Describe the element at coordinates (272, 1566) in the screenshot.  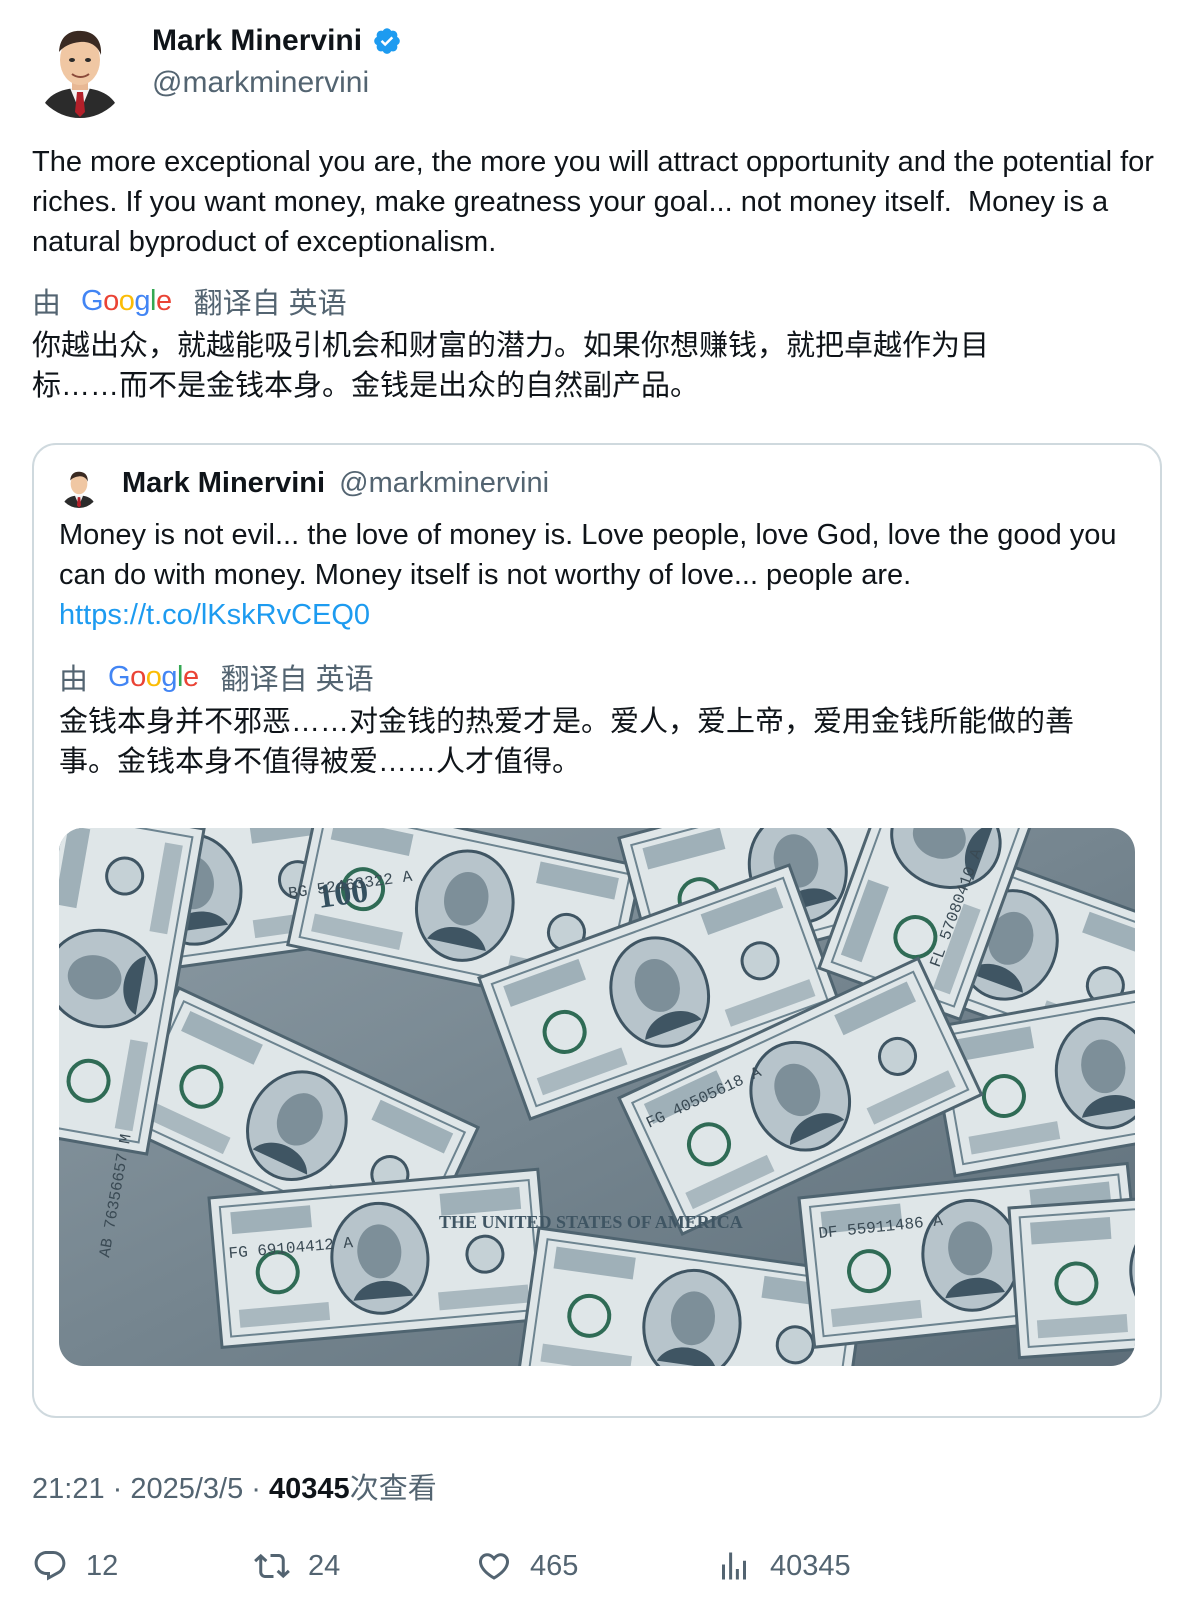
I see `retweet-icon` at that location.